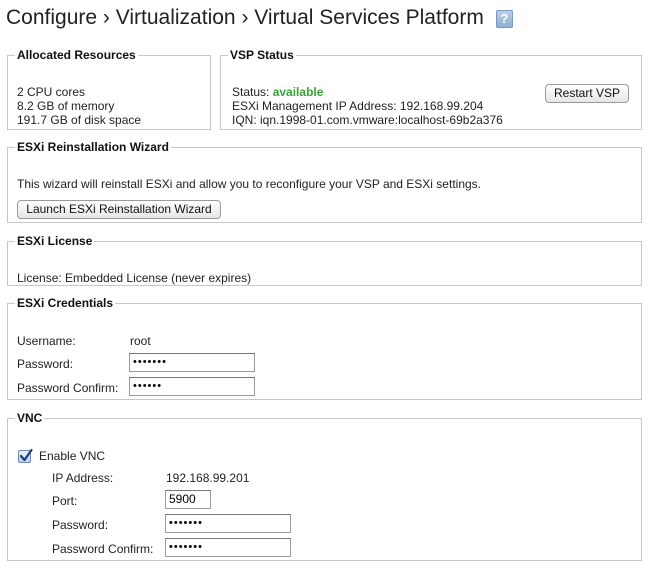  Describe the element at coordinates (175, 17) in the screenshot. I see `breadcrumb-virtualization: Virtualization` at that location.